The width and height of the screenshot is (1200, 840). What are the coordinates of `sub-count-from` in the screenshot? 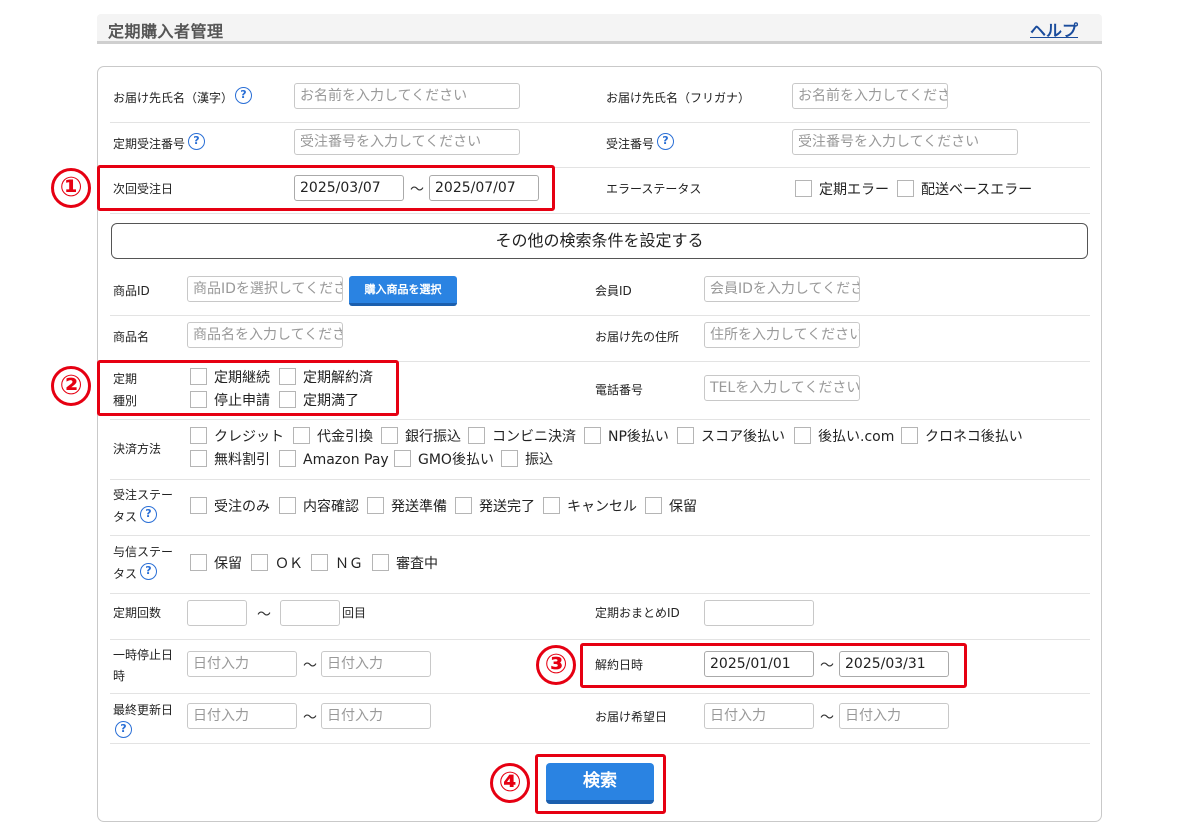 It's located at (217, 613).